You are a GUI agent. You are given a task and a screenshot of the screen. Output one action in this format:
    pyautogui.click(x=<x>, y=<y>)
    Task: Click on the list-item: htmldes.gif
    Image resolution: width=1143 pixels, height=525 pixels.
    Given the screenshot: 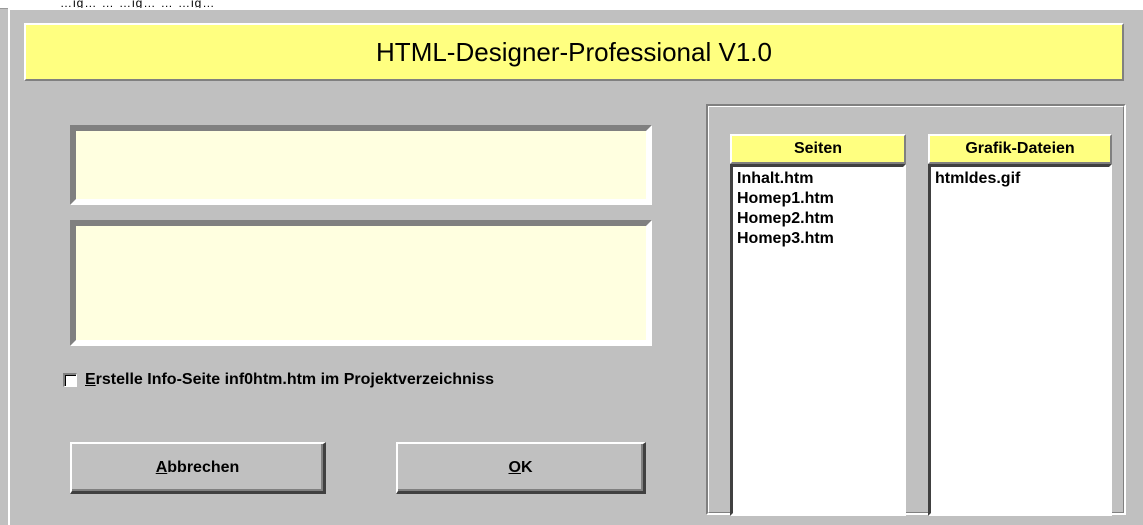 What is the action you would take?
    pyautogui.click(x=1020, y=179)
    